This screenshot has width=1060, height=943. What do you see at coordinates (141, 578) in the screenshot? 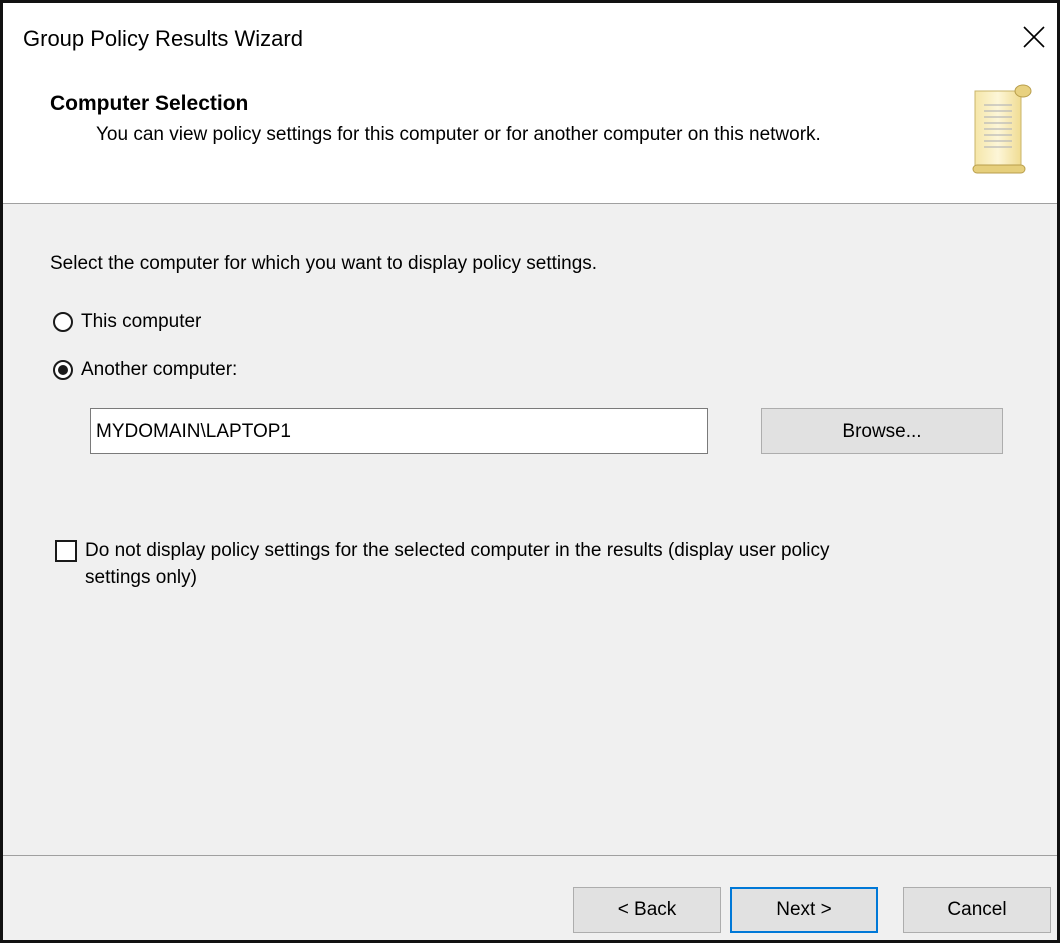
I see `computer-only-checkbox-label-line2: settings only)` at bounding box center [141, 578].